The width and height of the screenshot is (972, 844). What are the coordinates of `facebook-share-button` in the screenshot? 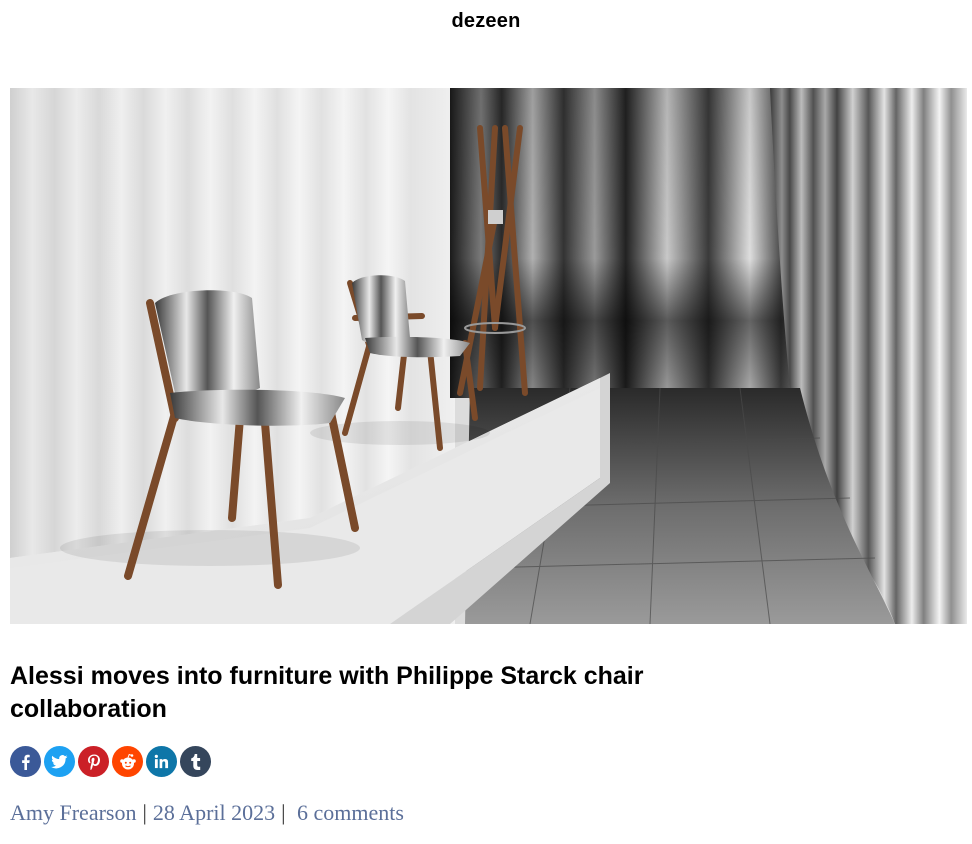 It's located at (25, 761).